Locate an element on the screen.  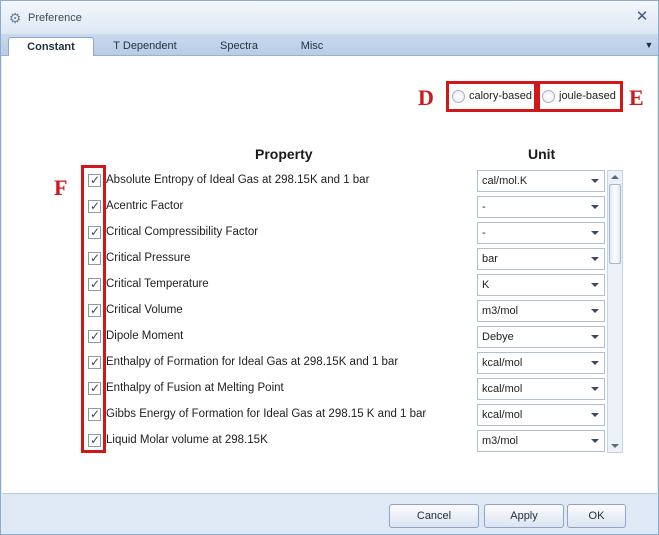
tab-spectra: Spectra is located at coordinates (239, 46).